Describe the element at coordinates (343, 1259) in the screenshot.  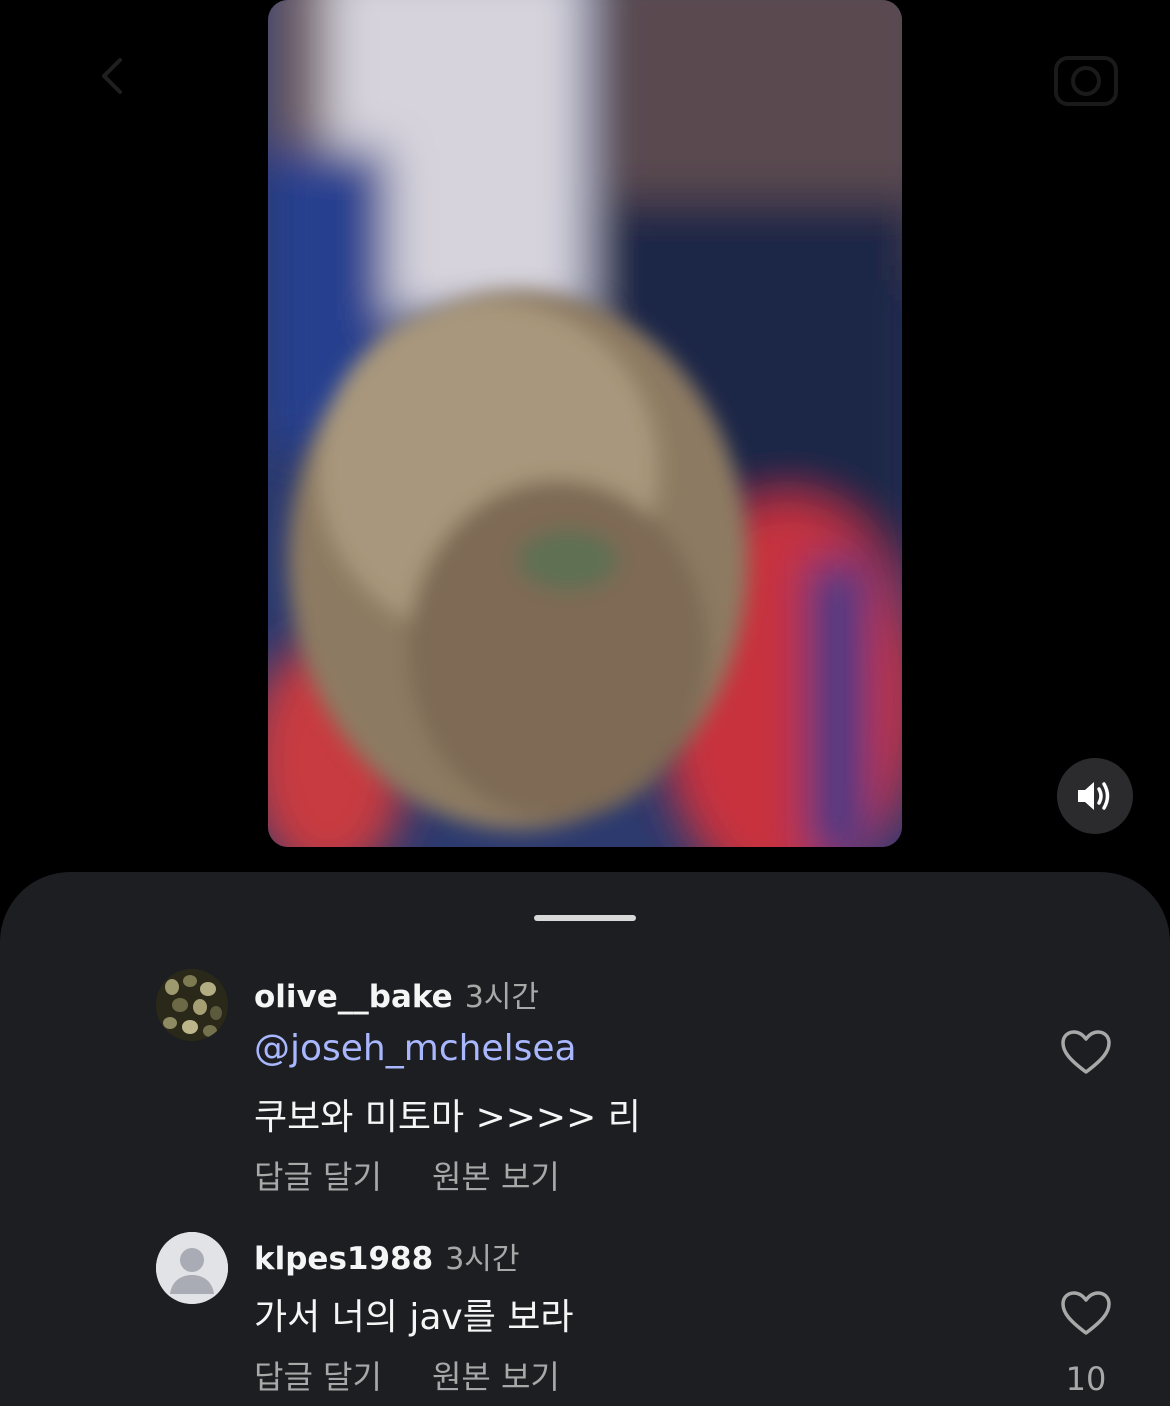
I see `comment-username: klpes1988` at that location.